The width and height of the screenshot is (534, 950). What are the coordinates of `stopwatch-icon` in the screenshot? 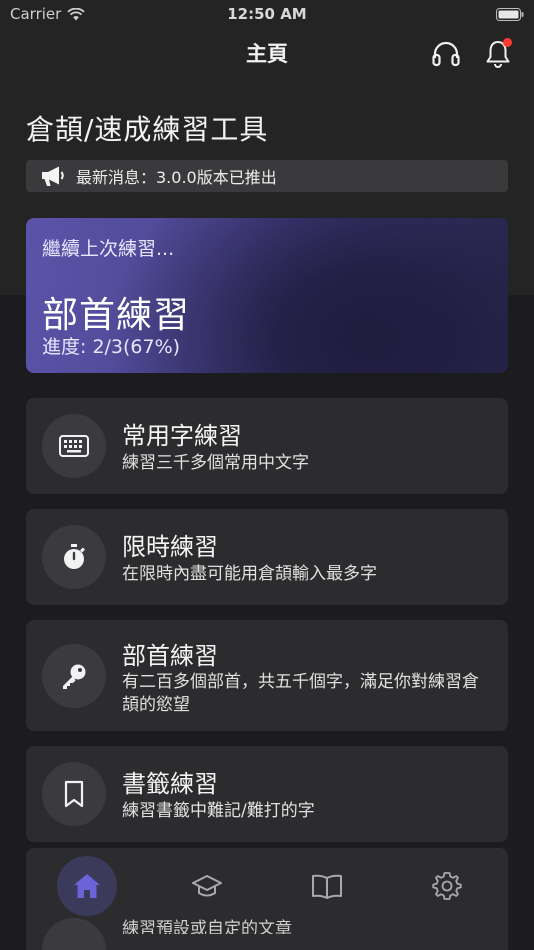 It's located at (74, 556).